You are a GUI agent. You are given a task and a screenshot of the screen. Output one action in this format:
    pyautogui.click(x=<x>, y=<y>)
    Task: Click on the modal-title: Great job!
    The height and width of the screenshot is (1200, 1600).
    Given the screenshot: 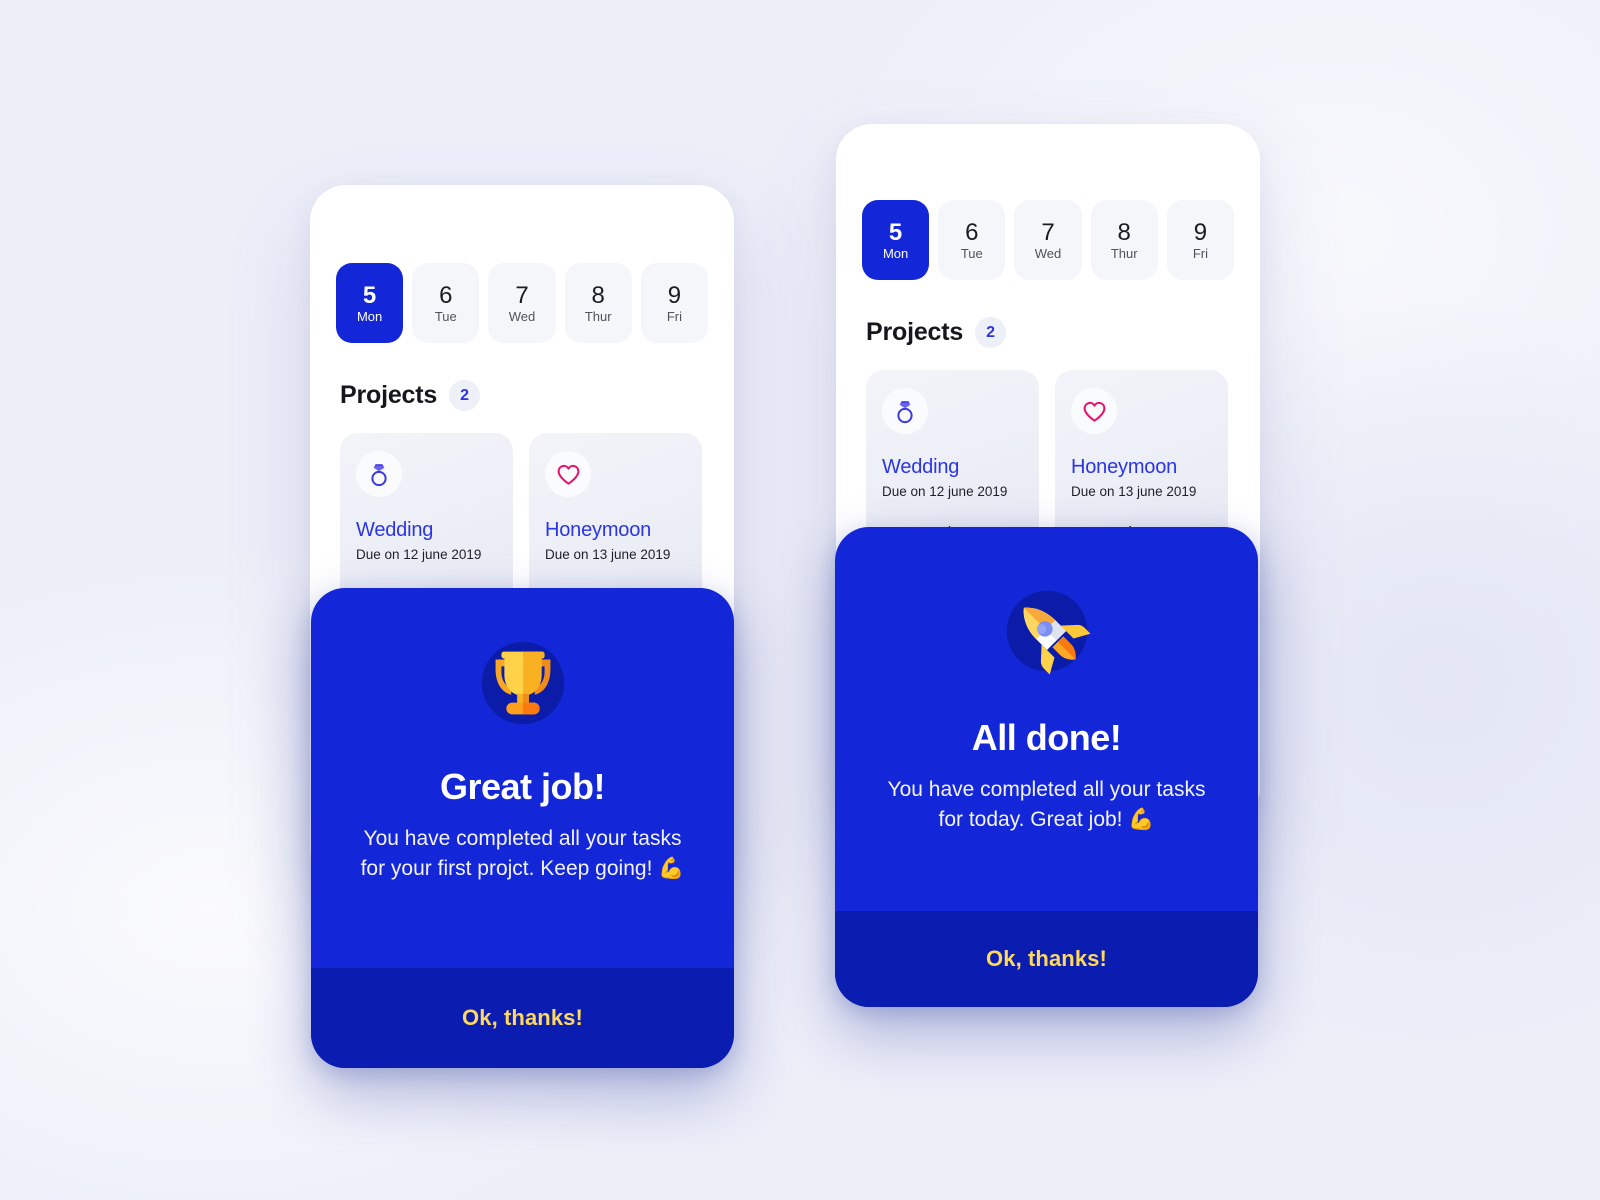 What is the action you would take?
    pyautogui.click(x=522, y=786)
    